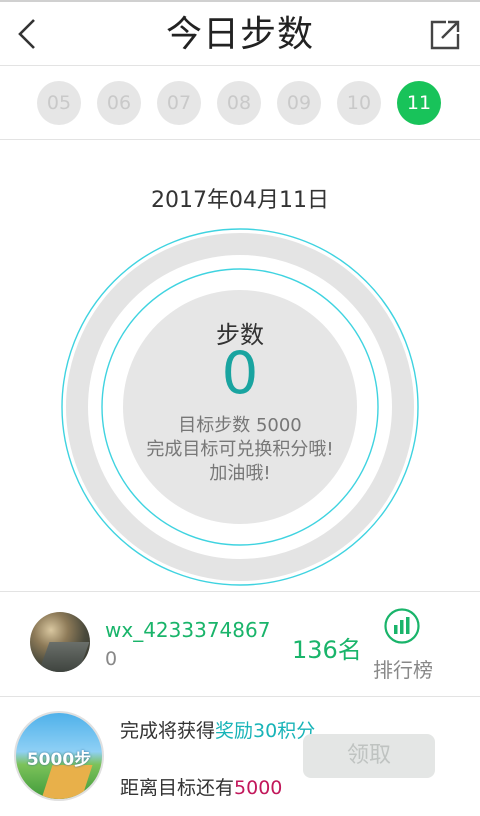 This screenshot has width=480, height=816. I want to click on user-ranking-row: wx_4233374867 0 136名 排行榜, so click(240, 644).